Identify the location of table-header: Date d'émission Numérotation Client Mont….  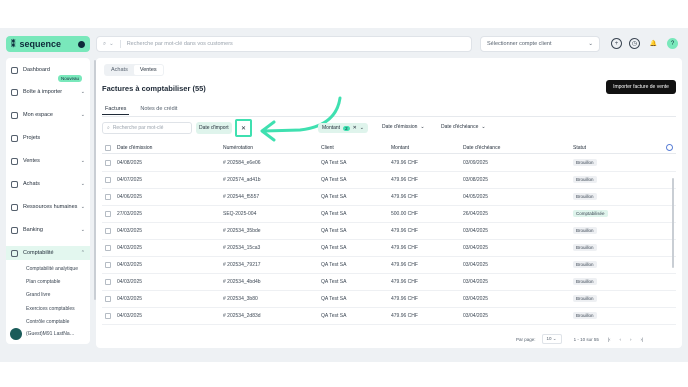
(389, 148).